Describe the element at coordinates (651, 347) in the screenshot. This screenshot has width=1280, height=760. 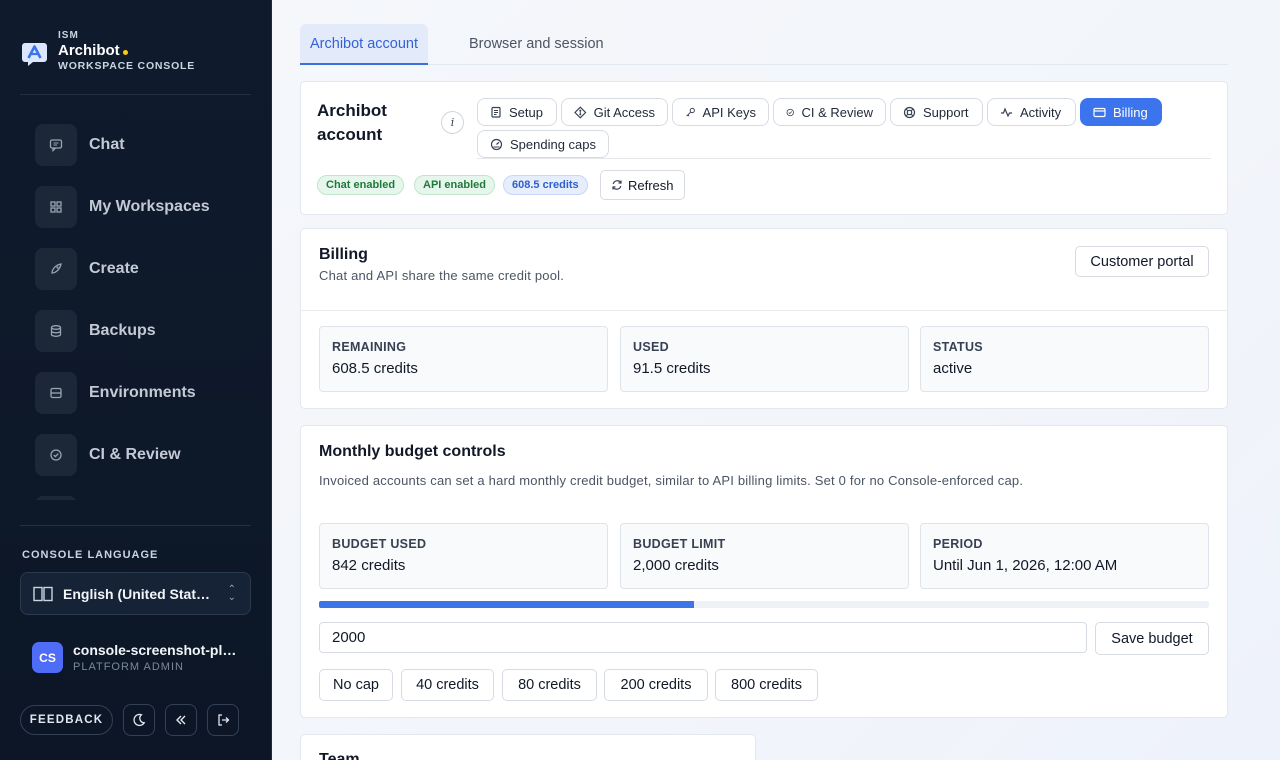
I see `stat-label: USED` at that location.